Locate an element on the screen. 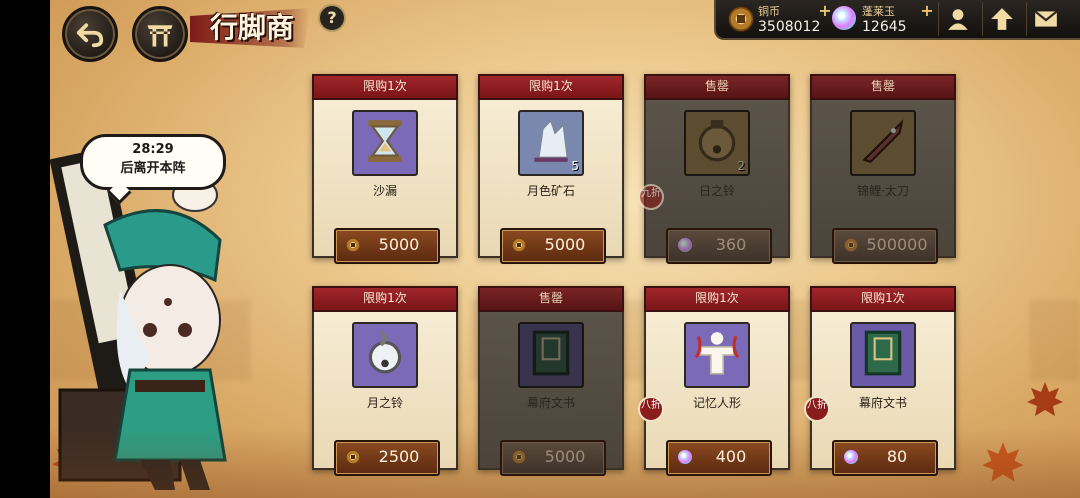 The image size is (1080, 498). jade-currency-name: 蓬莱玉 is located at coordinates (878, 11).